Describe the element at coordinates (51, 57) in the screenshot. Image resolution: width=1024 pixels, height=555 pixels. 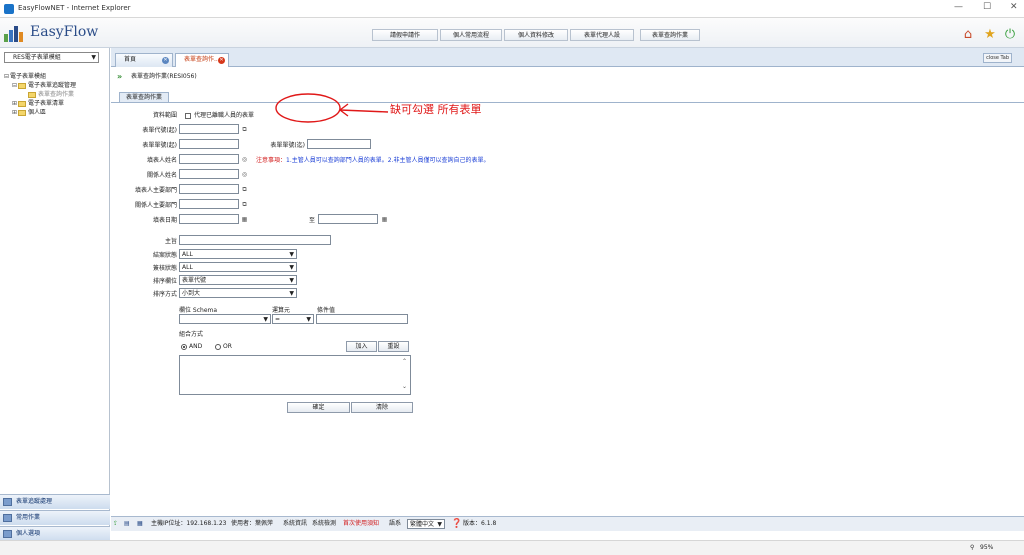
I see `module-select: RES電子表單模組 ▼` at that location.